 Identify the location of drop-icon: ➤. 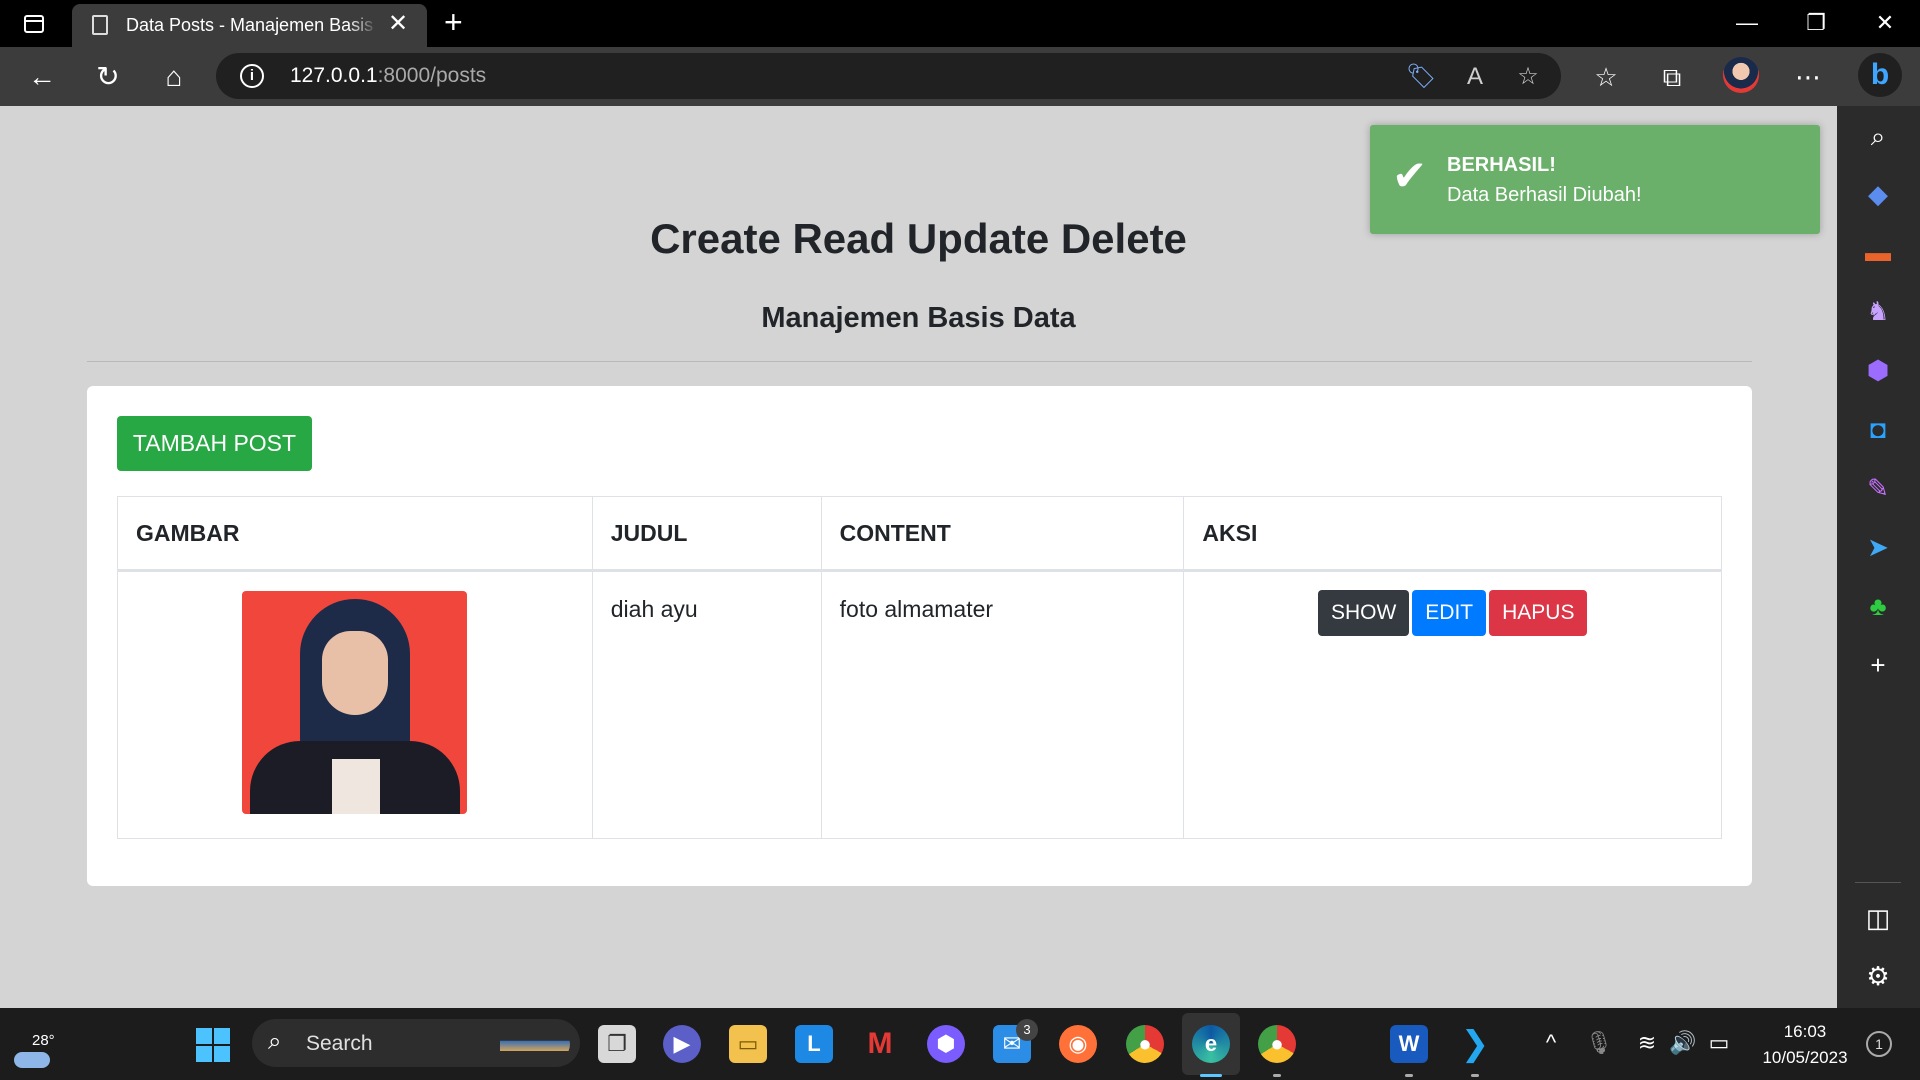
(1878, 547).